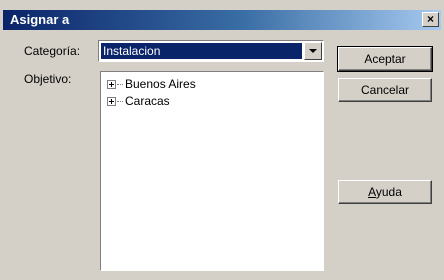 Image resolution: width=444 pixels, height=280 pixels. What do you see at coordinates (160, 84) in the screenshot?
I see `tree-item-label: Buenos Aires` at bounding box center [160, 84].